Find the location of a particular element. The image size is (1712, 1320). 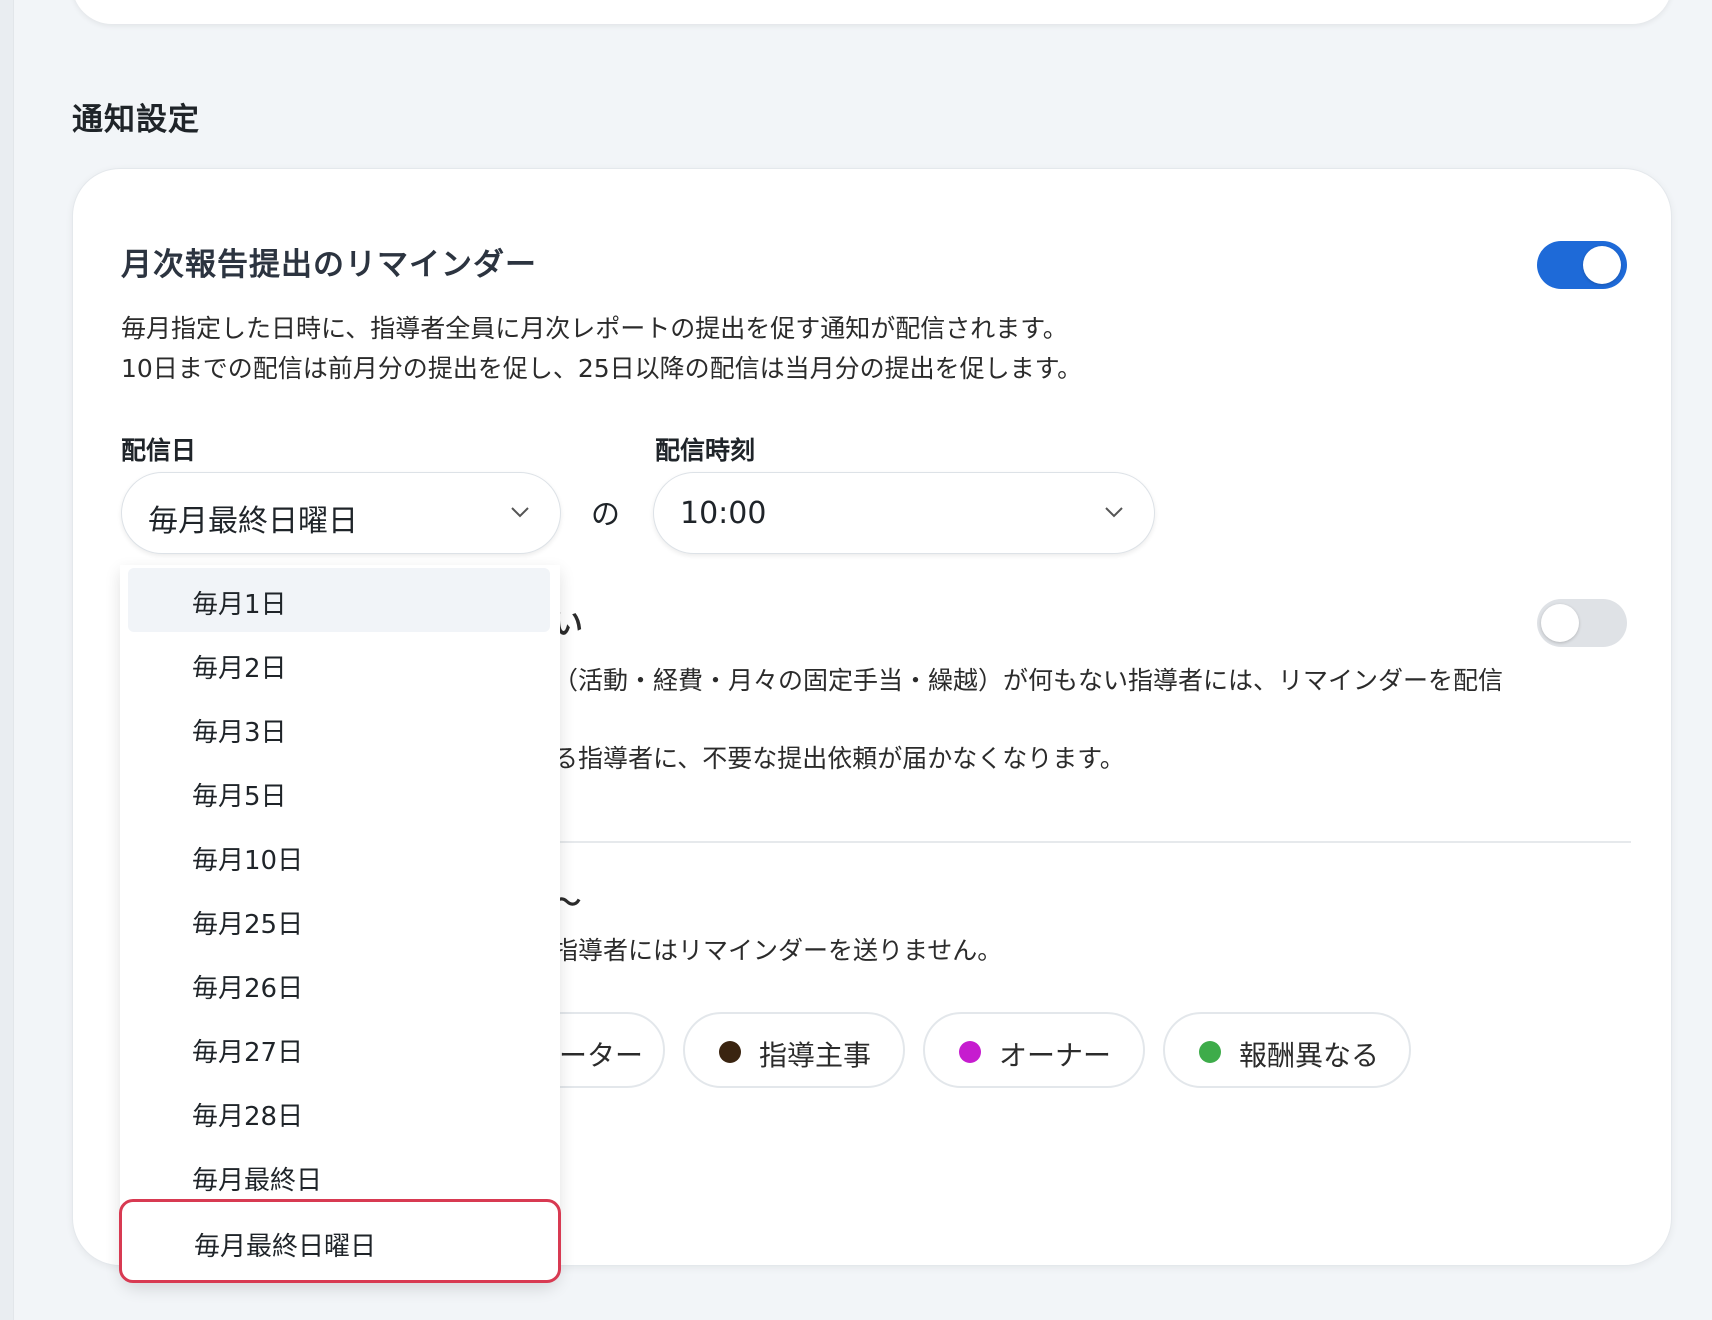

reminder-toggle is located at coordinates (1582, 265).